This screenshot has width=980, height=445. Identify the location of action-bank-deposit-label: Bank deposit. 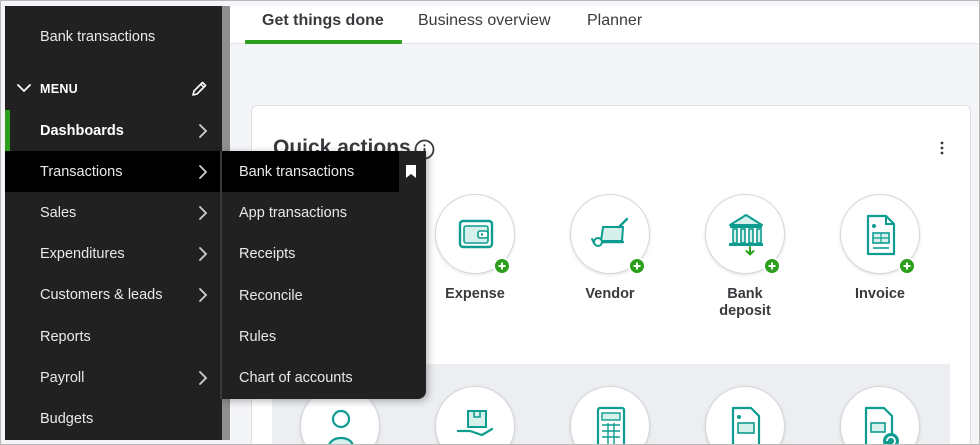
(745, 302).